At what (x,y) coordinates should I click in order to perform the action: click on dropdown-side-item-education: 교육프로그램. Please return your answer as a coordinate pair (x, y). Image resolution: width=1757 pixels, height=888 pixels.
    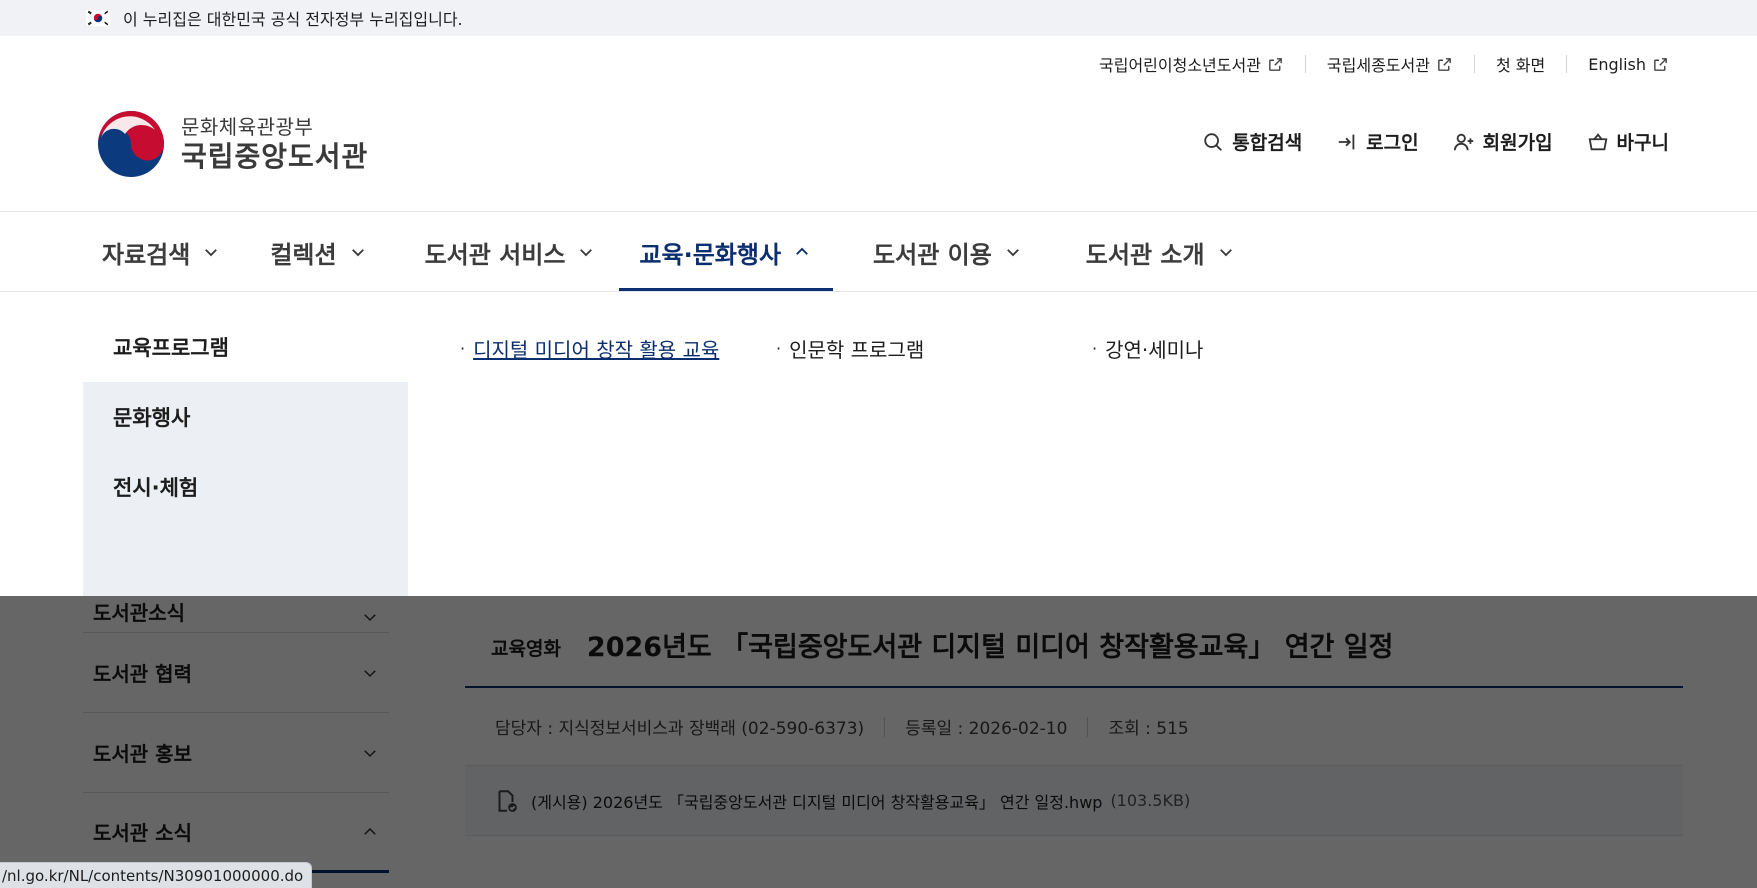
    Looking at the image, I should click on (245, 347).